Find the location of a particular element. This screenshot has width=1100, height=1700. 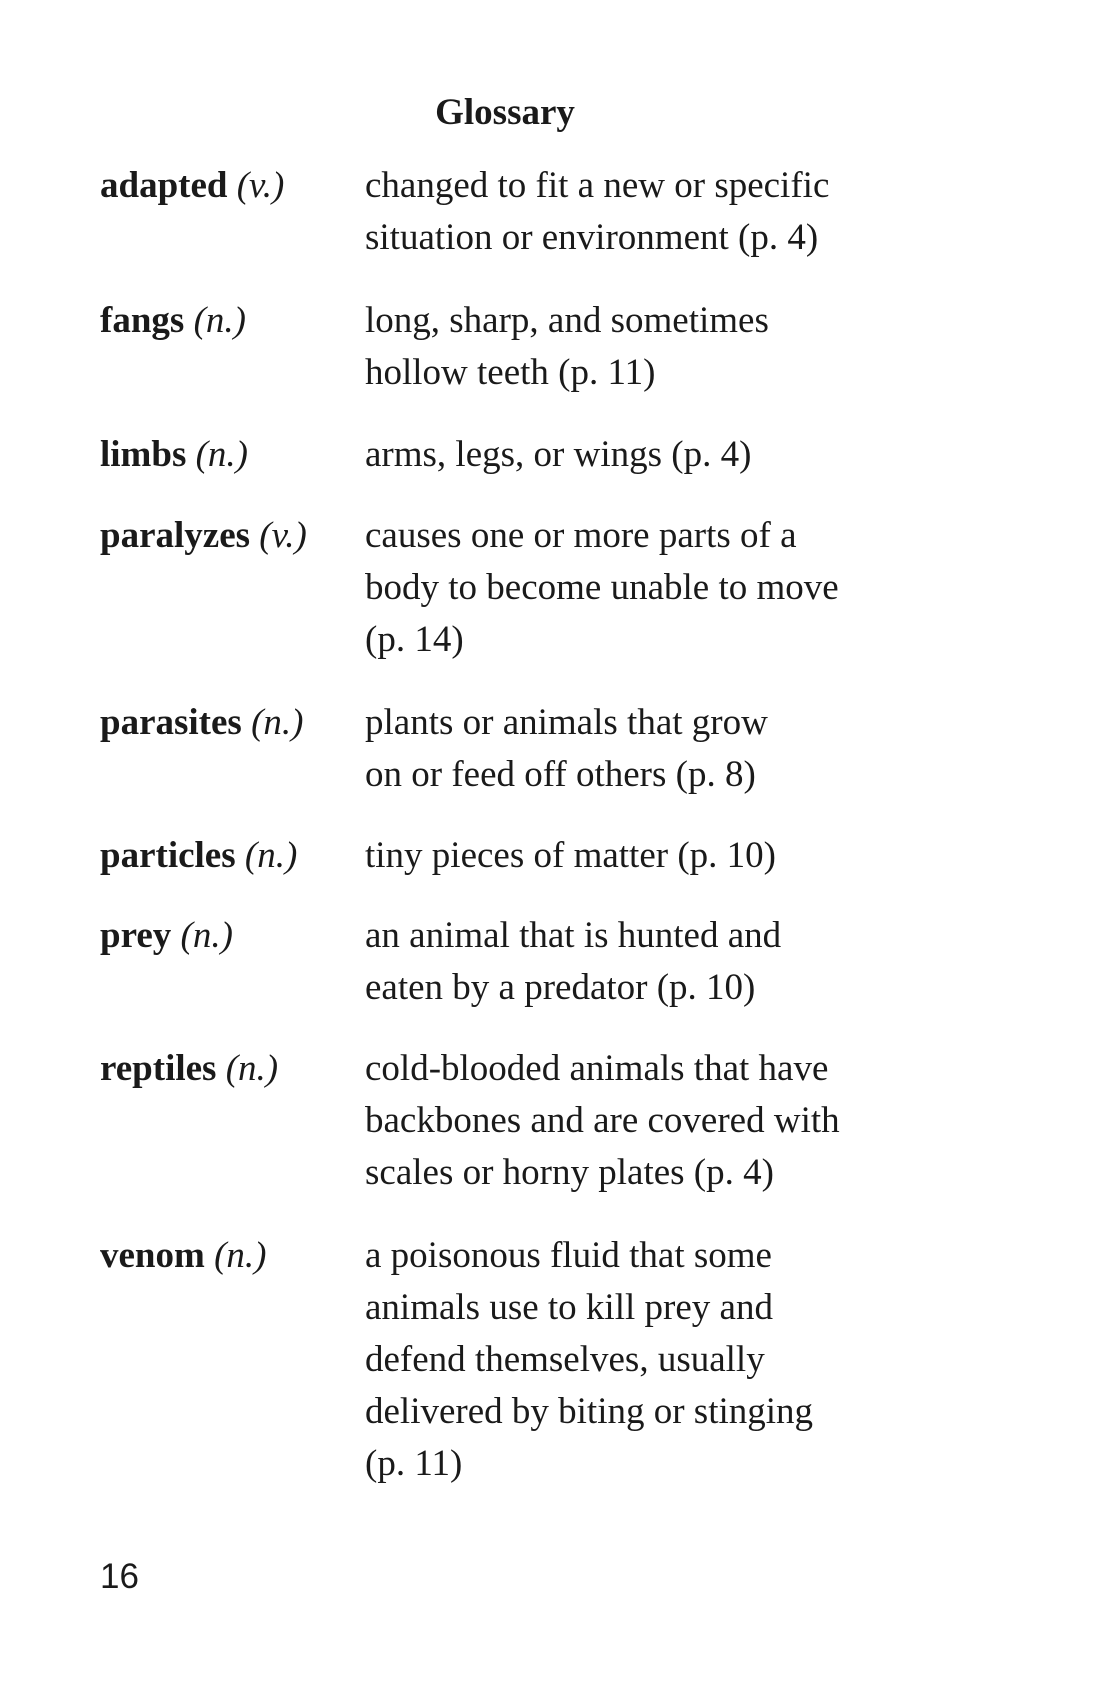

definition-line: backbones and are covered with is located at coordinates (602, 1120).